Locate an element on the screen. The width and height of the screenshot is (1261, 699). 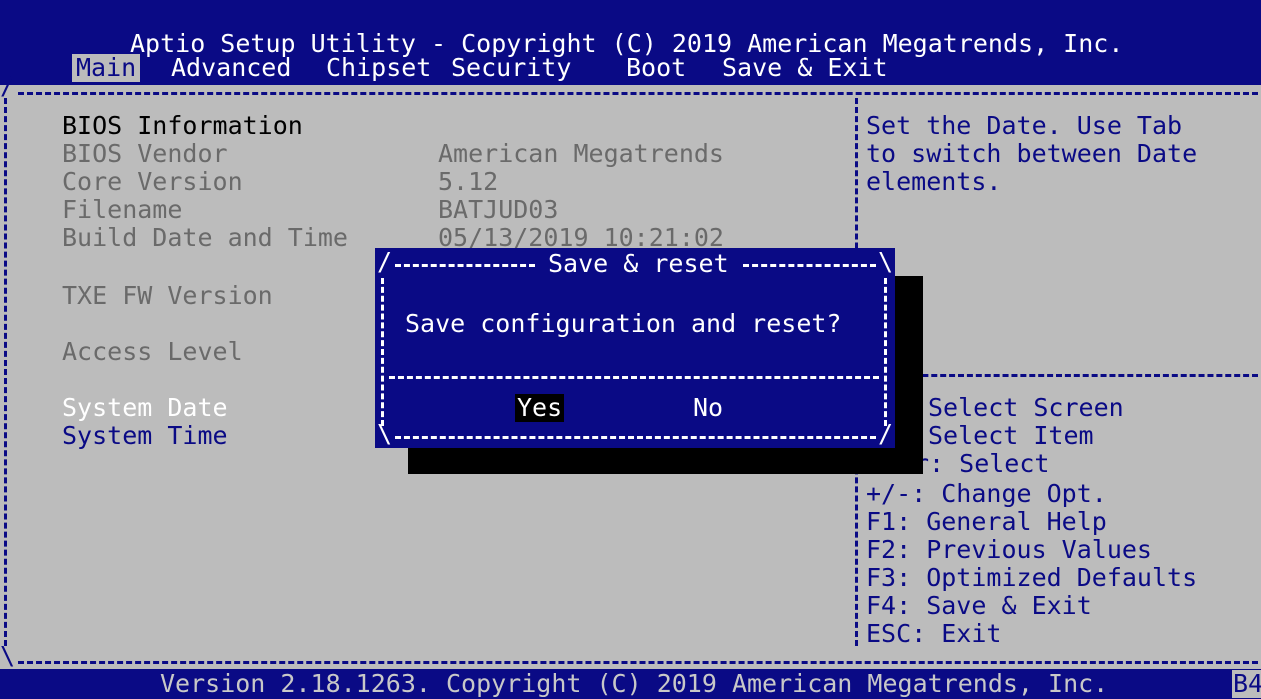
frame-corner-bl: \ is located at coordinates (8, 655).